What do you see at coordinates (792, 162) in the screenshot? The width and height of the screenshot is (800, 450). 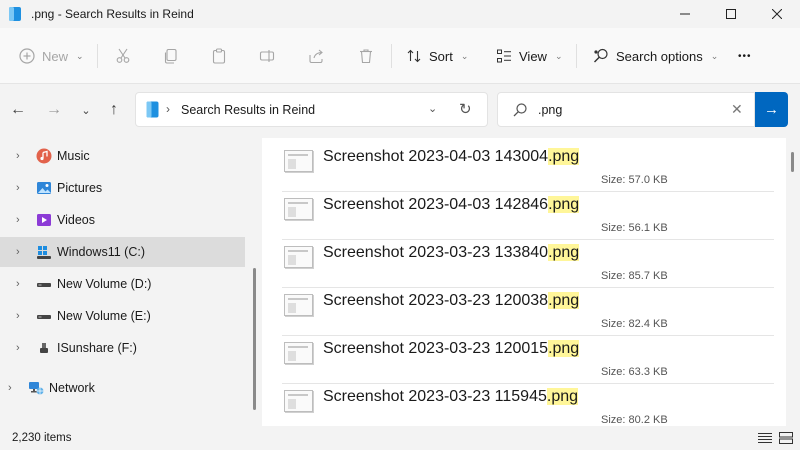 I see `content-scrollbar` at bounding box center [792, 162].